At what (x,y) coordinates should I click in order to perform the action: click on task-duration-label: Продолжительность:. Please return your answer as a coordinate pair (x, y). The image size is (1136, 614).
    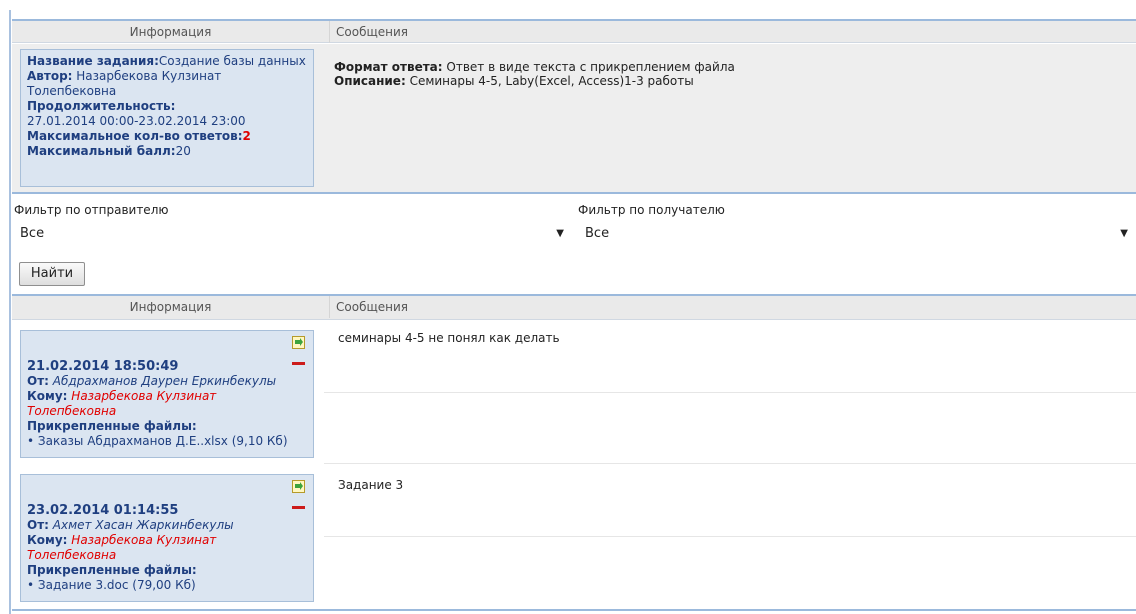
    Looking at the image, I should click on (101, 106).